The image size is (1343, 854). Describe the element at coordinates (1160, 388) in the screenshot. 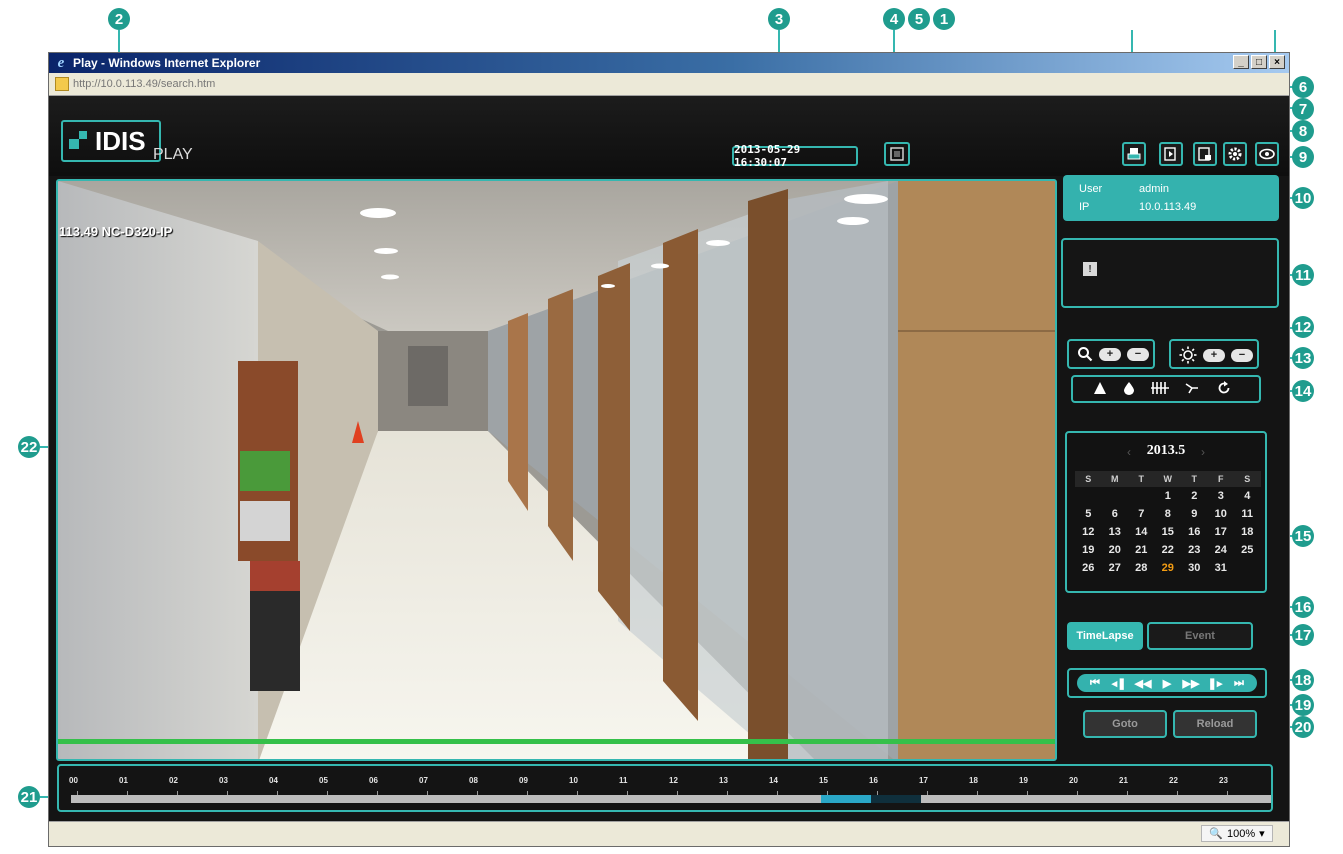

I see `sharpness-icon` at that location.